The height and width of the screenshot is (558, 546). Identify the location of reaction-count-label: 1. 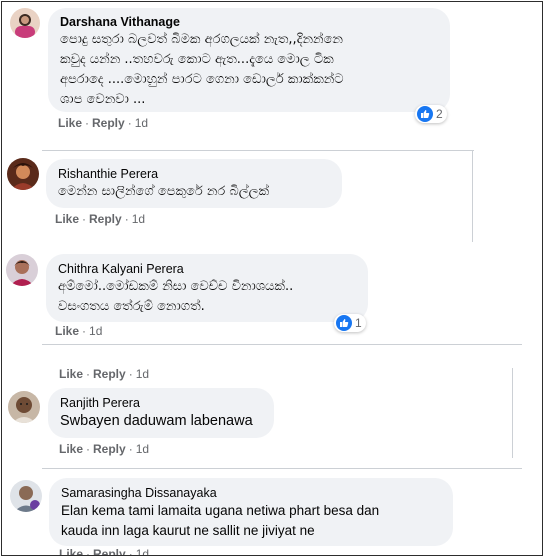
(358, 323).